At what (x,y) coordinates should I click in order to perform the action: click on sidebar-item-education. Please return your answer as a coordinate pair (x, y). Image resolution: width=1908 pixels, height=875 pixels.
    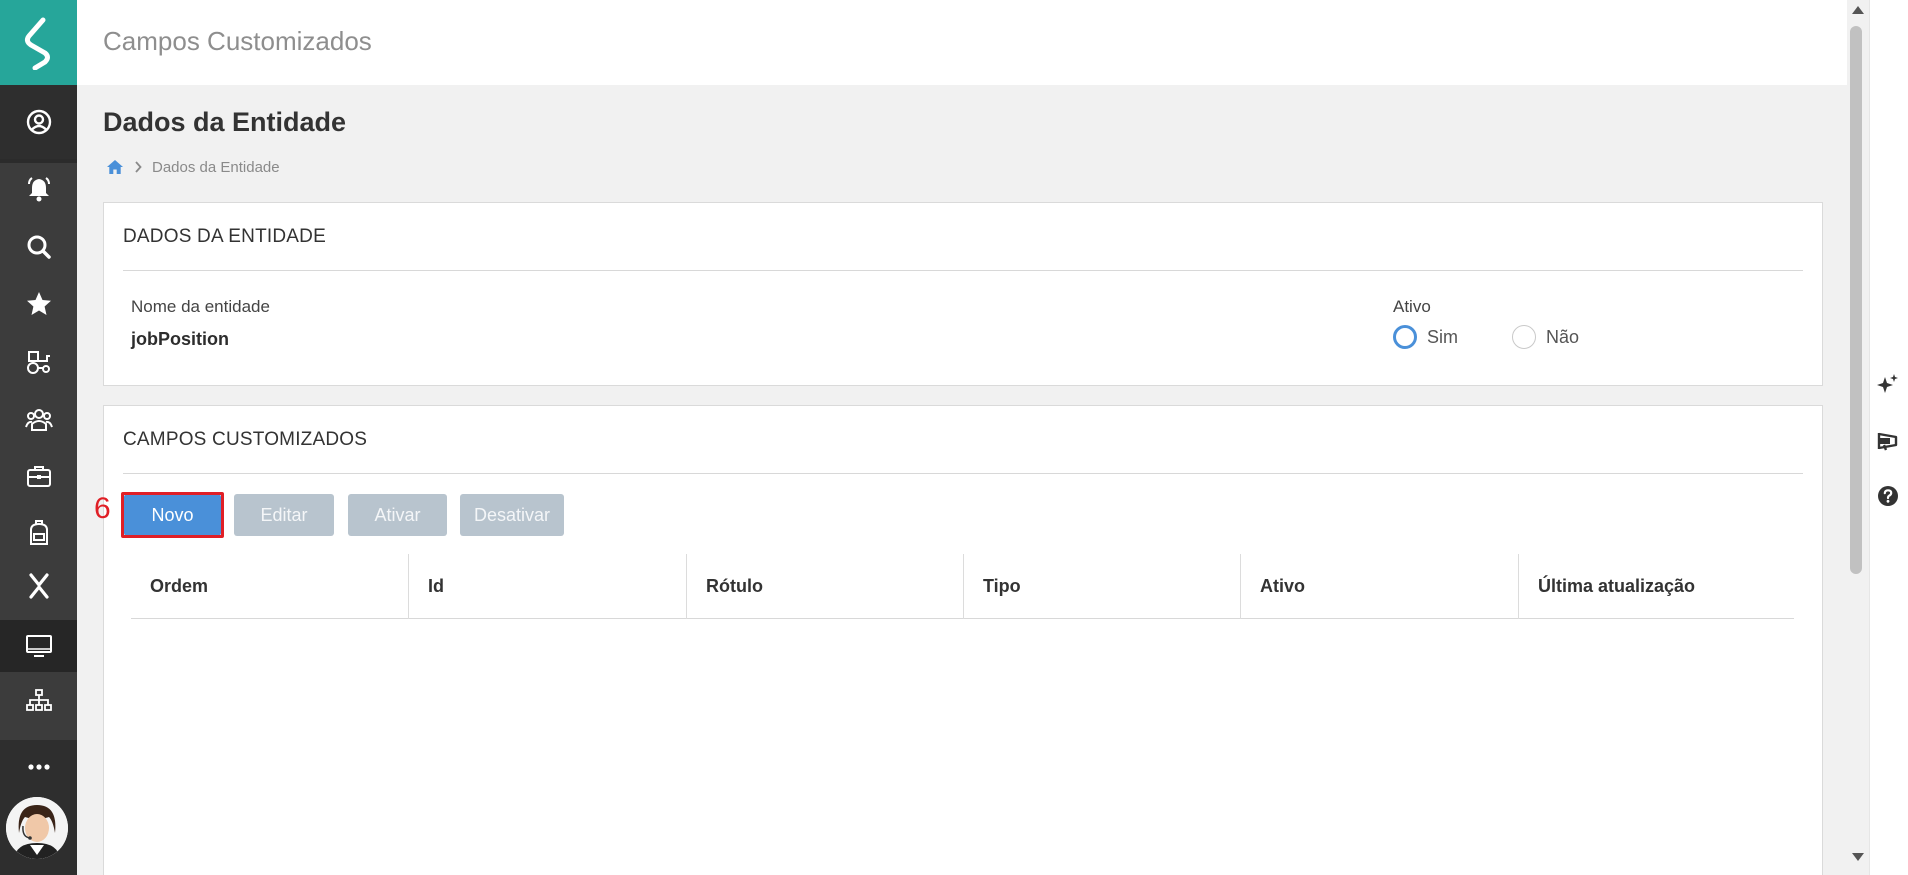
    Looking at the image, I should click on (38, 533).